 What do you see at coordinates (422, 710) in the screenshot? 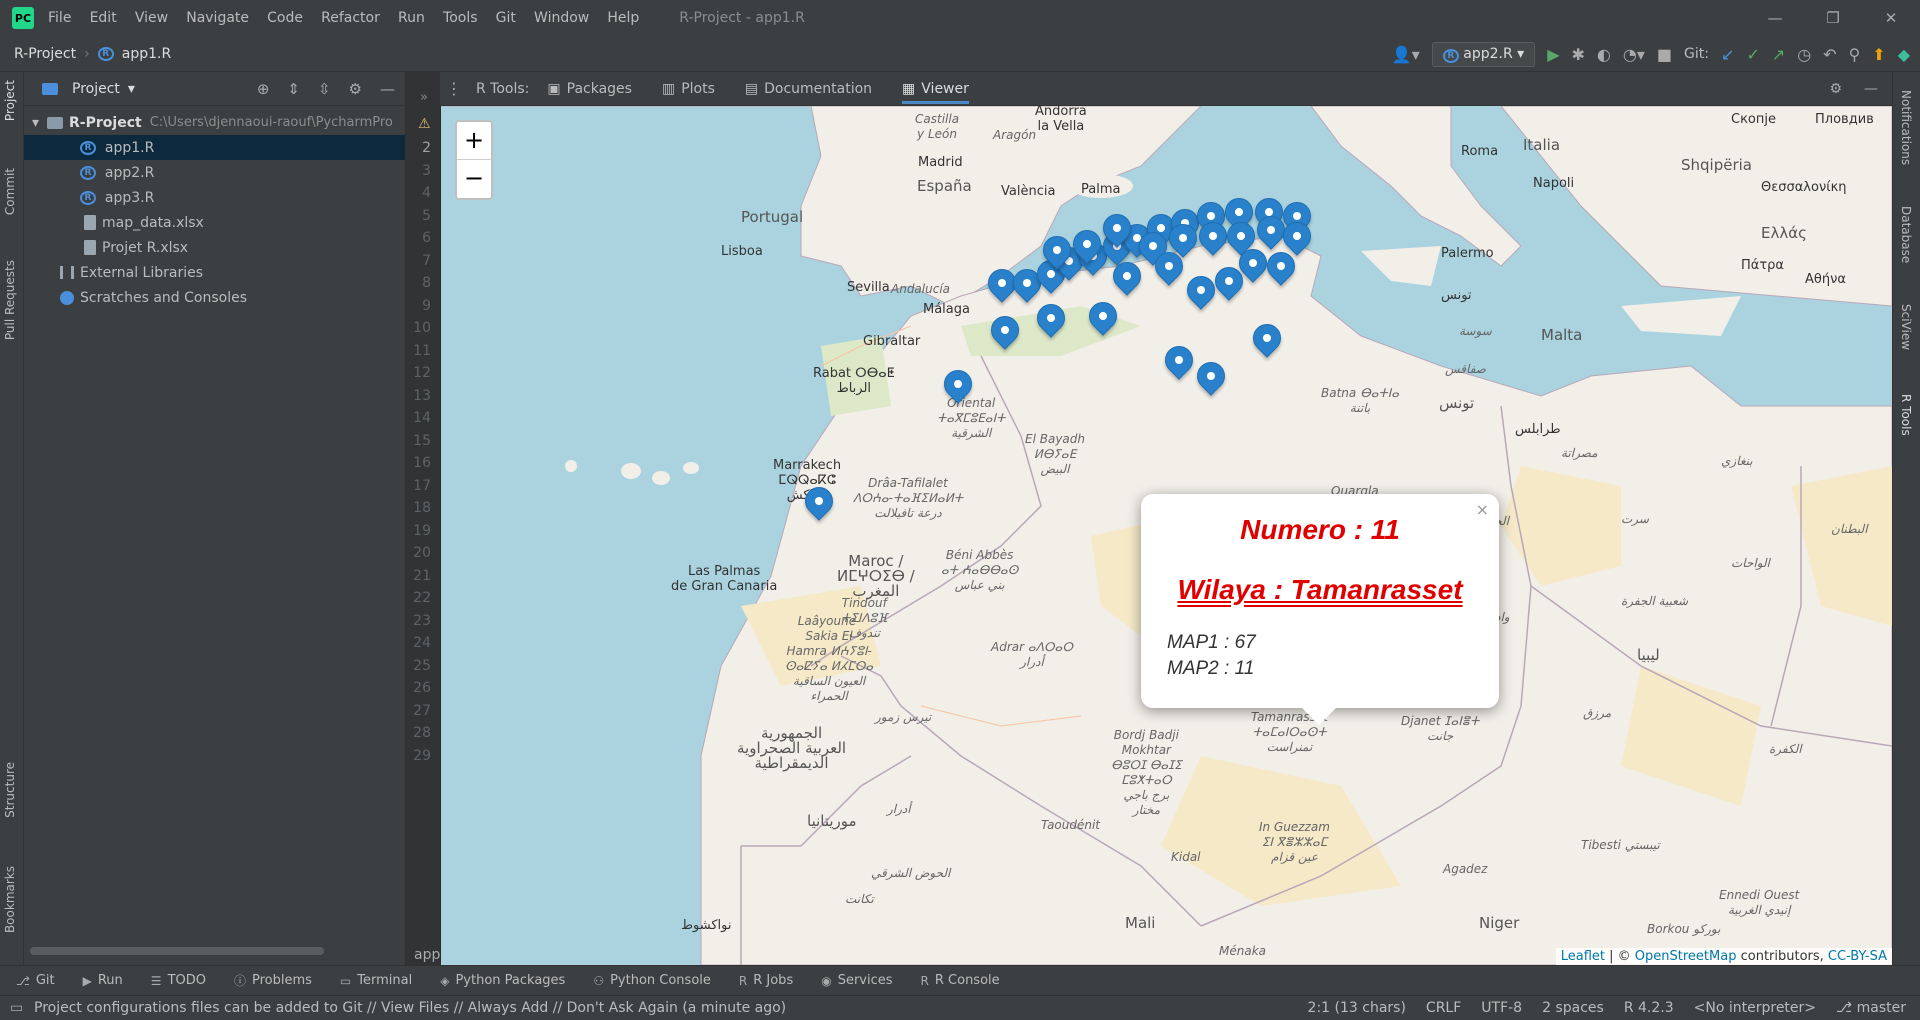
I see `line-number: 27` at bounding box center [422, 710].